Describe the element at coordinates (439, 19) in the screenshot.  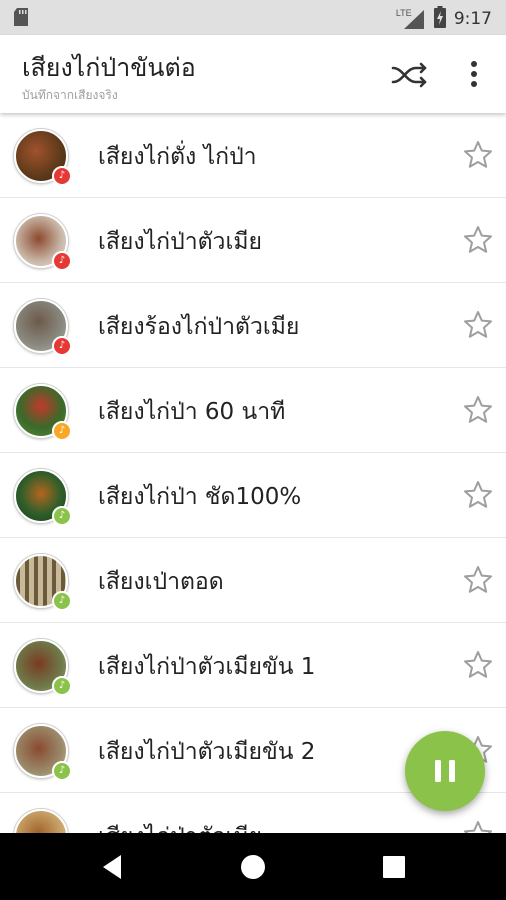
I see `battery-charging-icon` at that location.